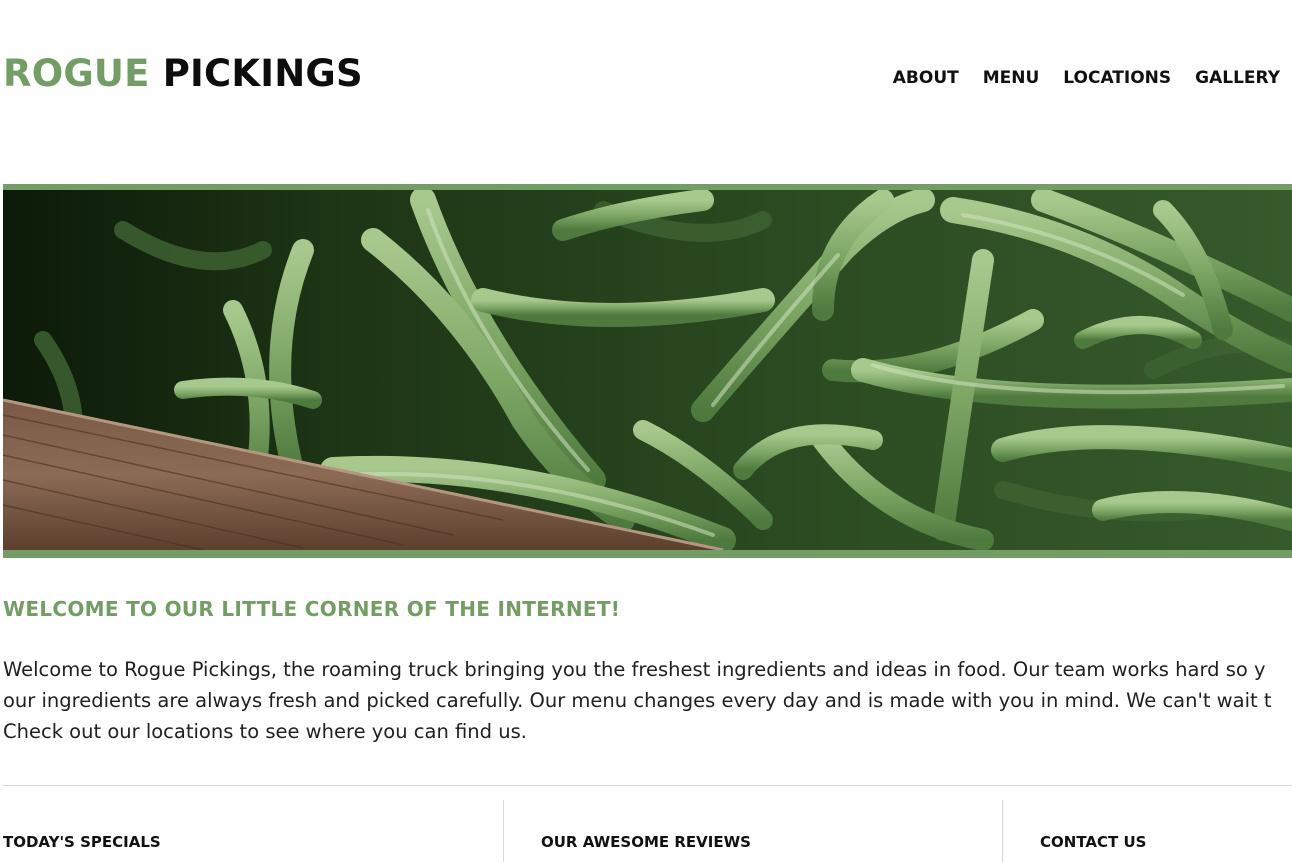  I want to click on nav-gallery: GALLERY, so click(1237, 78).